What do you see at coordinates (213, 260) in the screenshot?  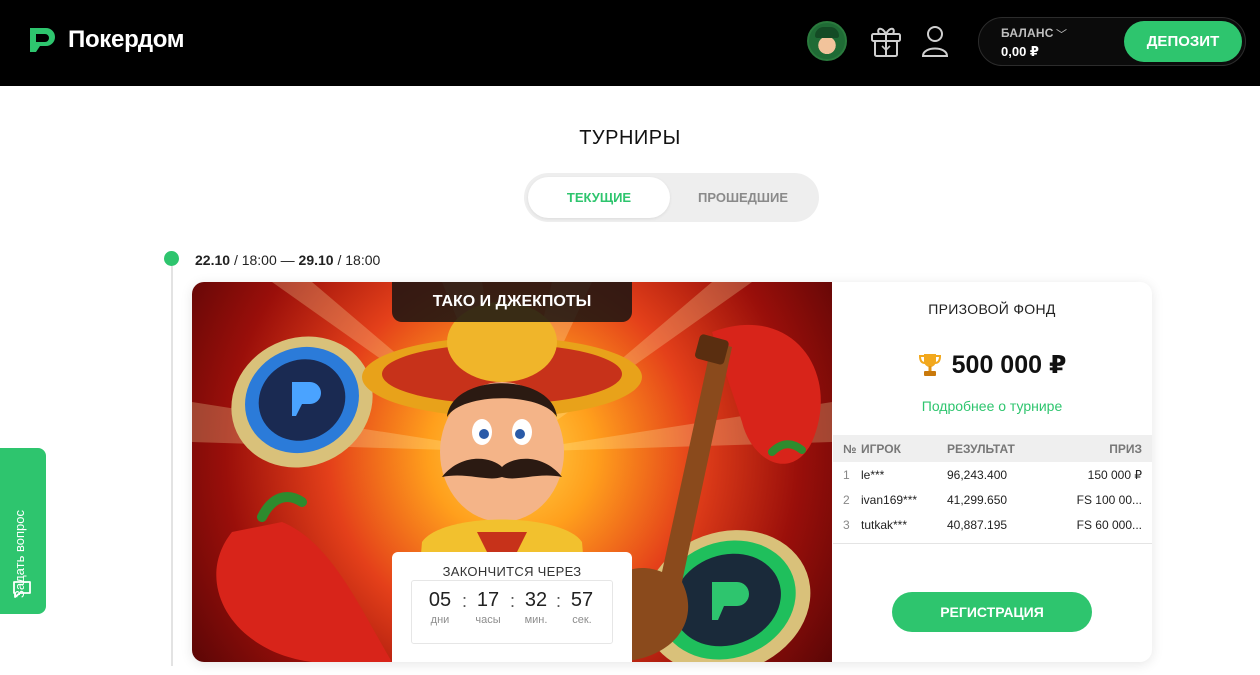 I see `date-start: 22.10` at bounding box center [213, 260].